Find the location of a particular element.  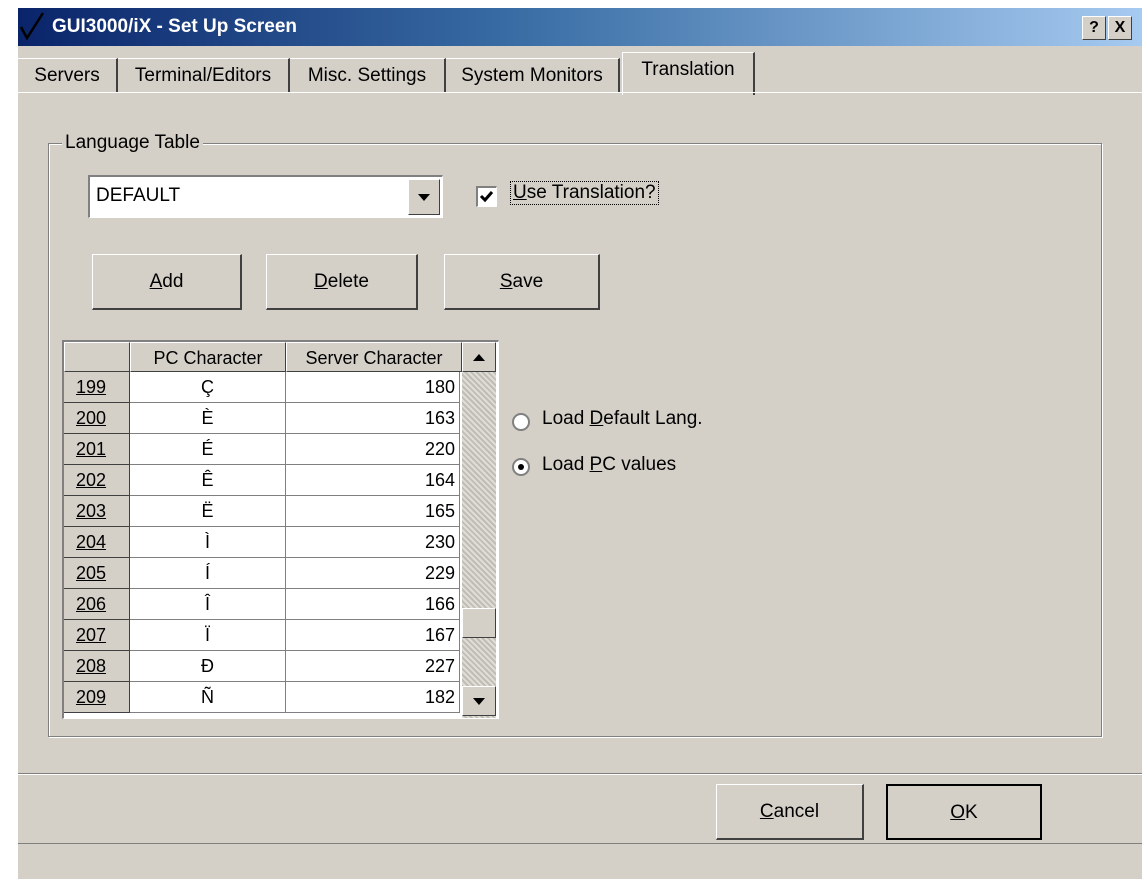

tab-servers: Servers is located at coordinates (68, 75).